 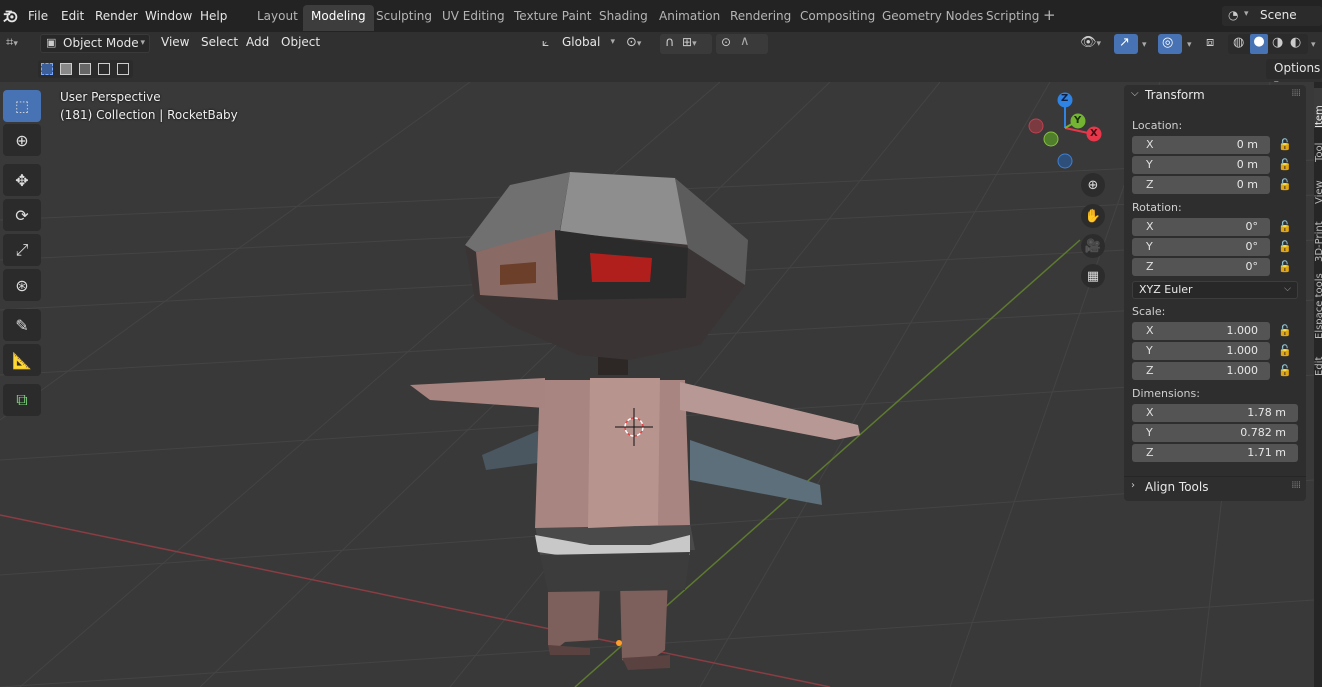 I want to click on snap-toggle: ∩ ⊞▾, so click(x=686, y=44).